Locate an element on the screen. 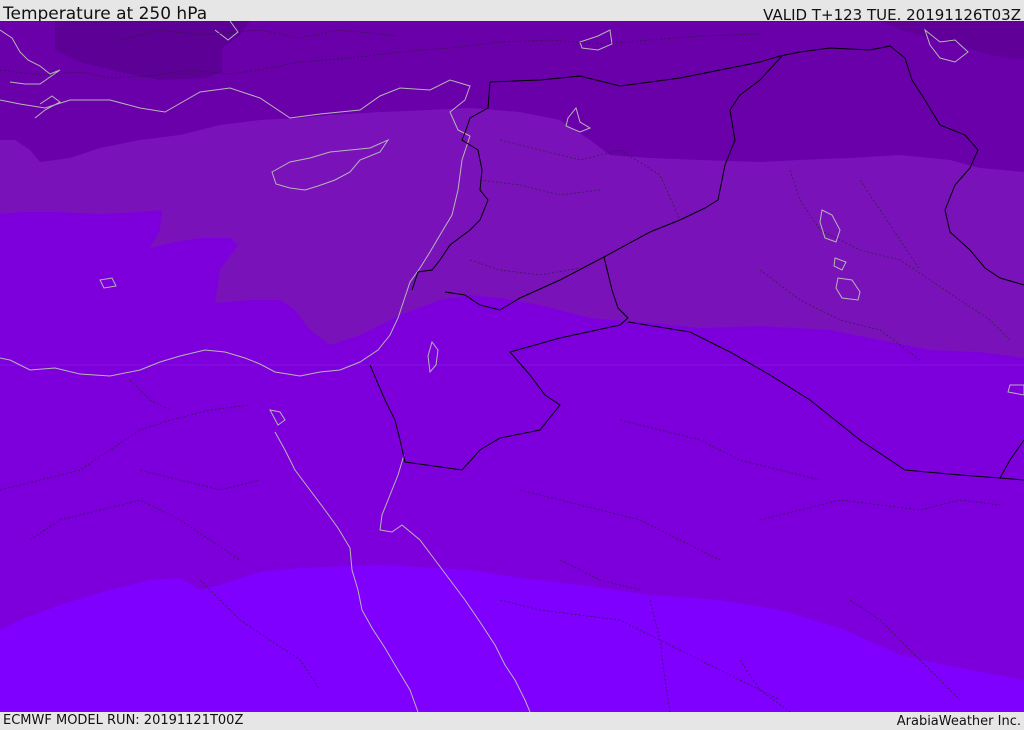  model-run: ECMWF MODEL RUN: 20191121T00Z is located at coordinates (123, 720).